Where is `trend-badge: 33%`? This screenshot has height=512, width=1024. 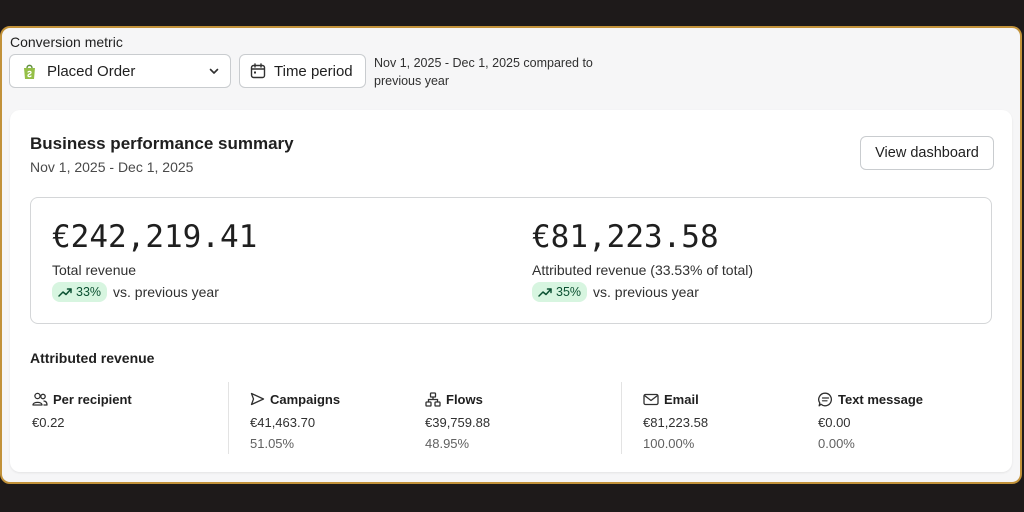 trend-badge: 33% is located at coordinates (80, 292).